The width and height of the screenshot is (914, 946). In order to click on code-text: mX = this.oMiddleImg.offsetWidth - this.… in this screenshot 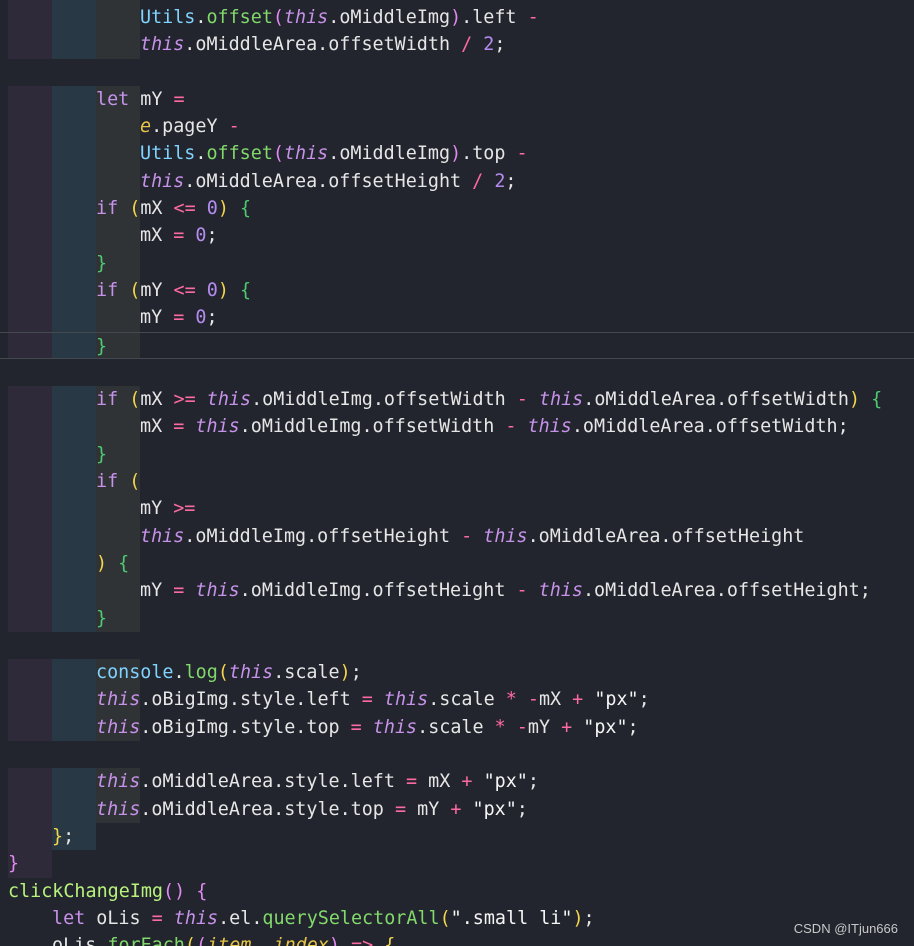, I will do `click(494, 426)`.